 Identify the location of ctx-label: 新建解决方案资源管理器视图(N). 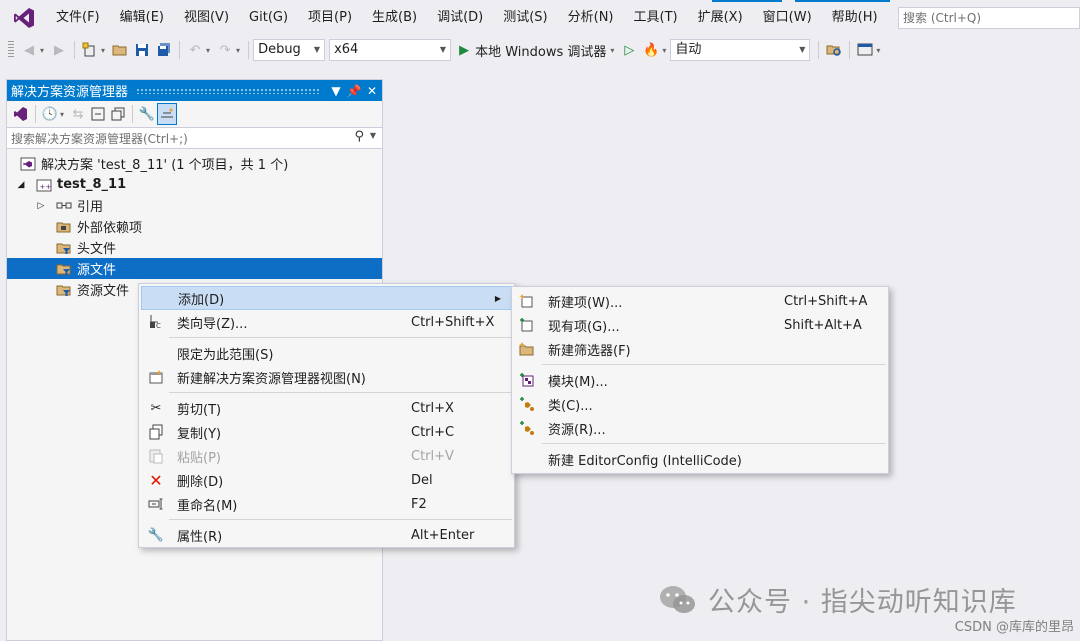
(271, 379).